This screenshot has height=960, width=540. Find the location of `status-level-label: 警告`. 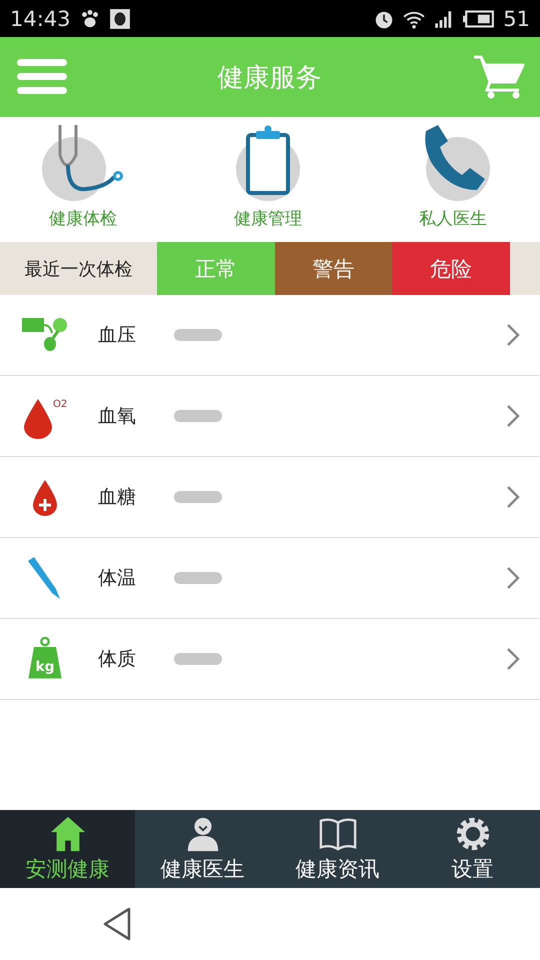

status-level-label: 警告 is located at coordinates (333, 268).